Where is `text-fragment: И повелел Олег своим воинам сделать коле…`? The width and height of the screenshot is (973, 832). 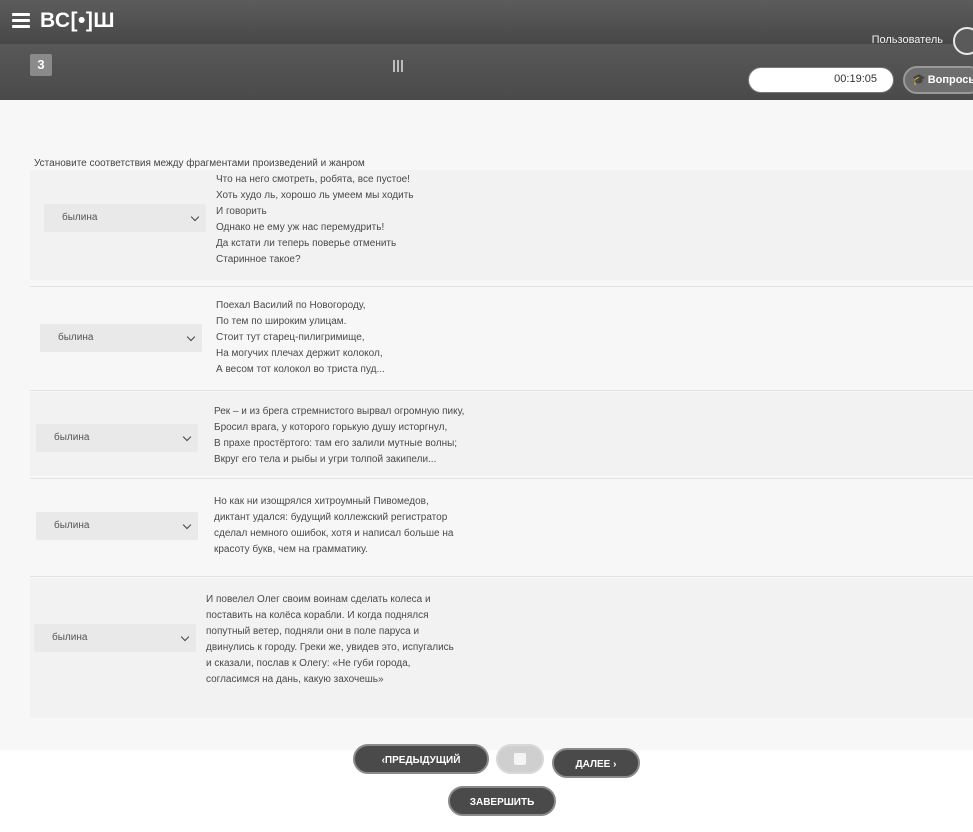
text-fragment: И повелел Олег своим воинам сделать коле… is located at coordinates (366, 640).